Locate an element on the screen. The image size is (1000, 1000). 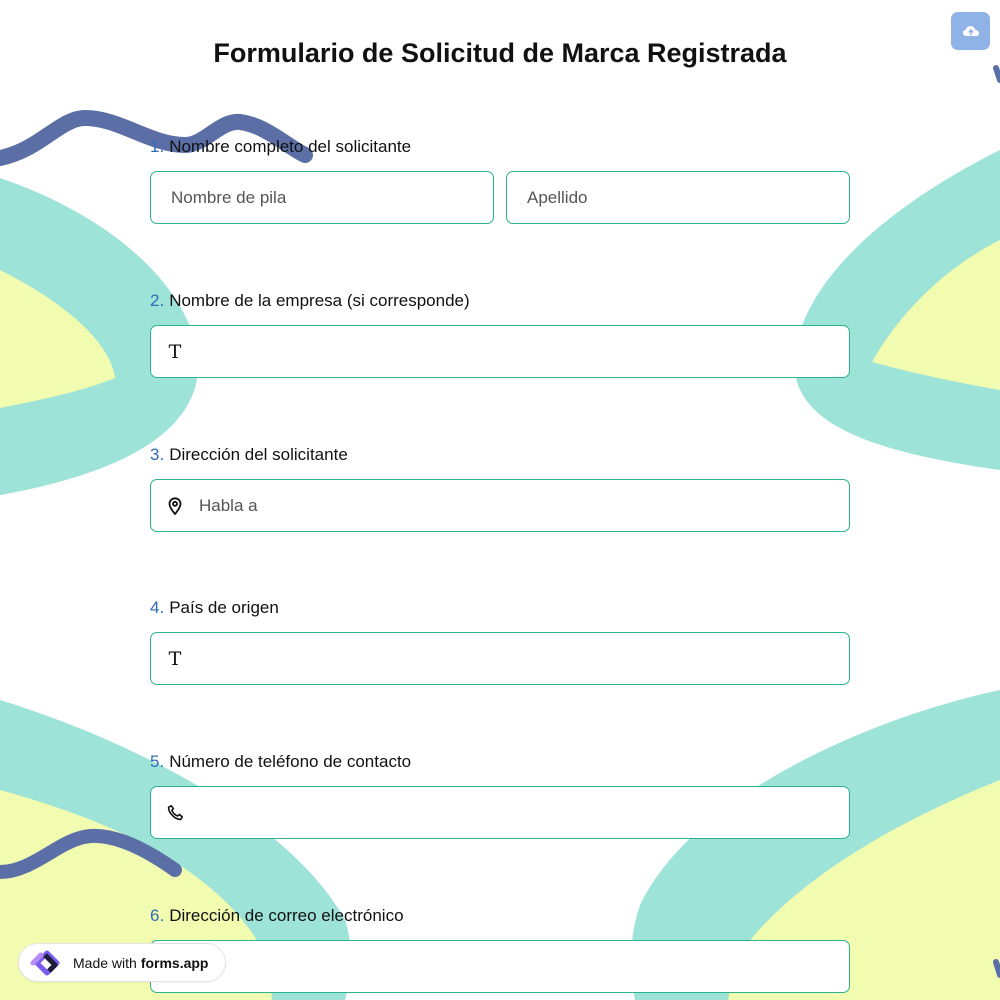
question-text: Dirección de correo electrónico is located at coordinates (286, 915).